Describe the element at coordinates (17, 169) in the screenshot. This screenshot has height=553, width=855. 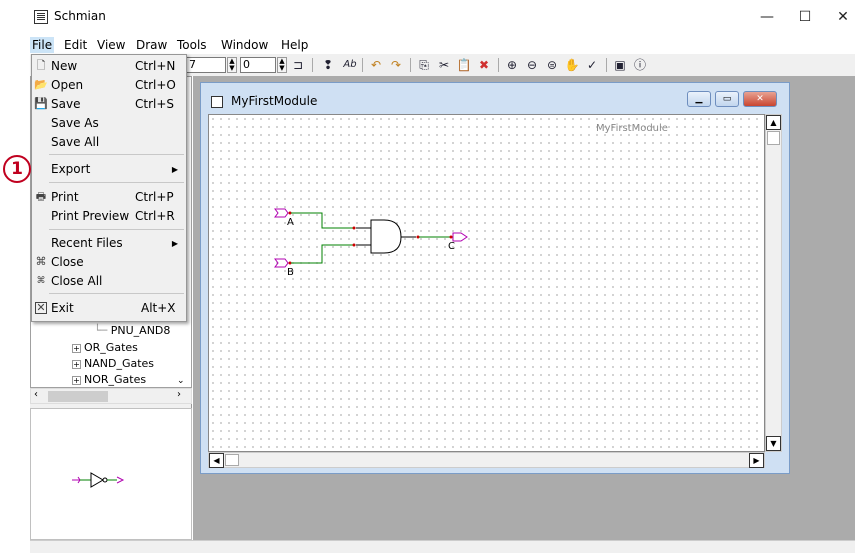
I see `annotation-number-badge: 1` at that location.